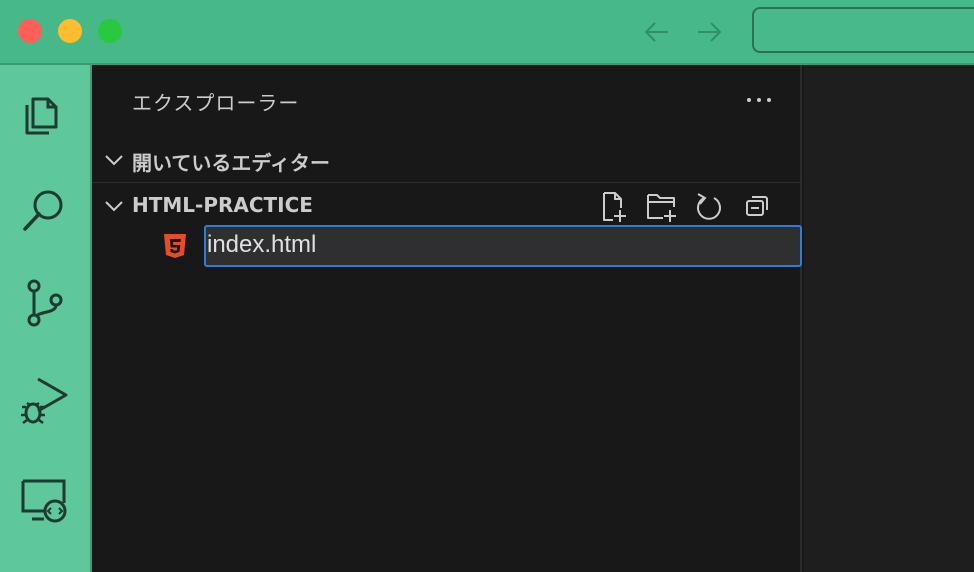 The image size is (974, 572). I want to click on maximize-window-button, so click(110, 31).